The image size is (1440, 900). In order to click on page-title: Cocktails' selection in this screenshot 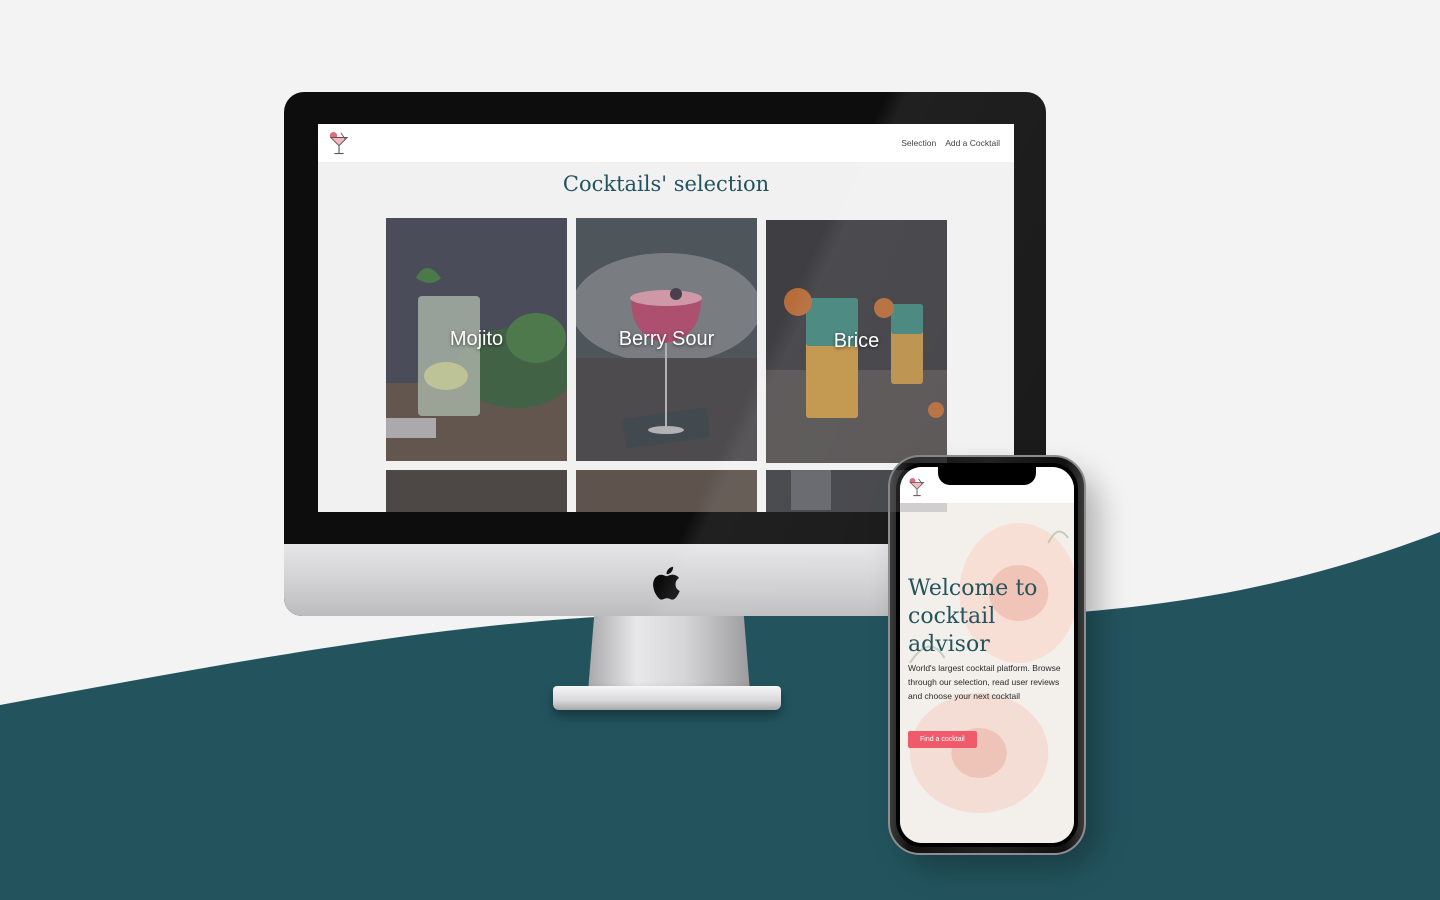, I will do `click(666, 184)`.